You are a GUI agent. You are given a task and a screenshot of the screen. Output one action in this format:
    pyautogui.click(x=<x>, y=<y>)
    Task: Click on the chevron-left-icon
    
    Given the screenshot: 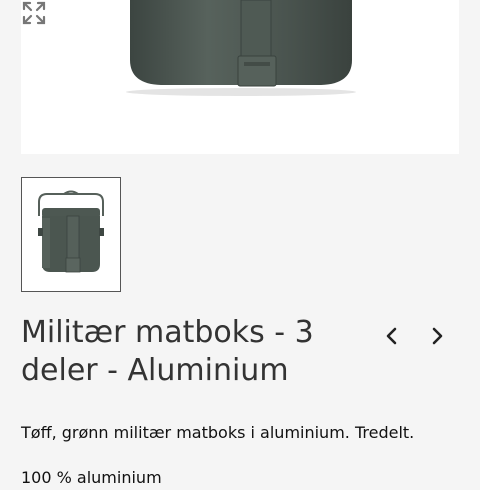 What is the action you would take?
    pyautogui.click(x=392, y=336)
    